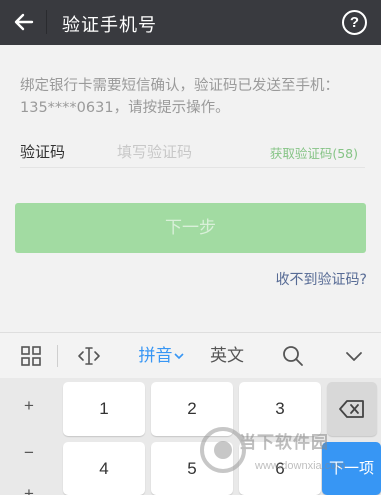 The image size is (381, 495). Describe the element at coordinates (43, 152) in the screenshot. I see `verification-code-label: 验证码` at that location.